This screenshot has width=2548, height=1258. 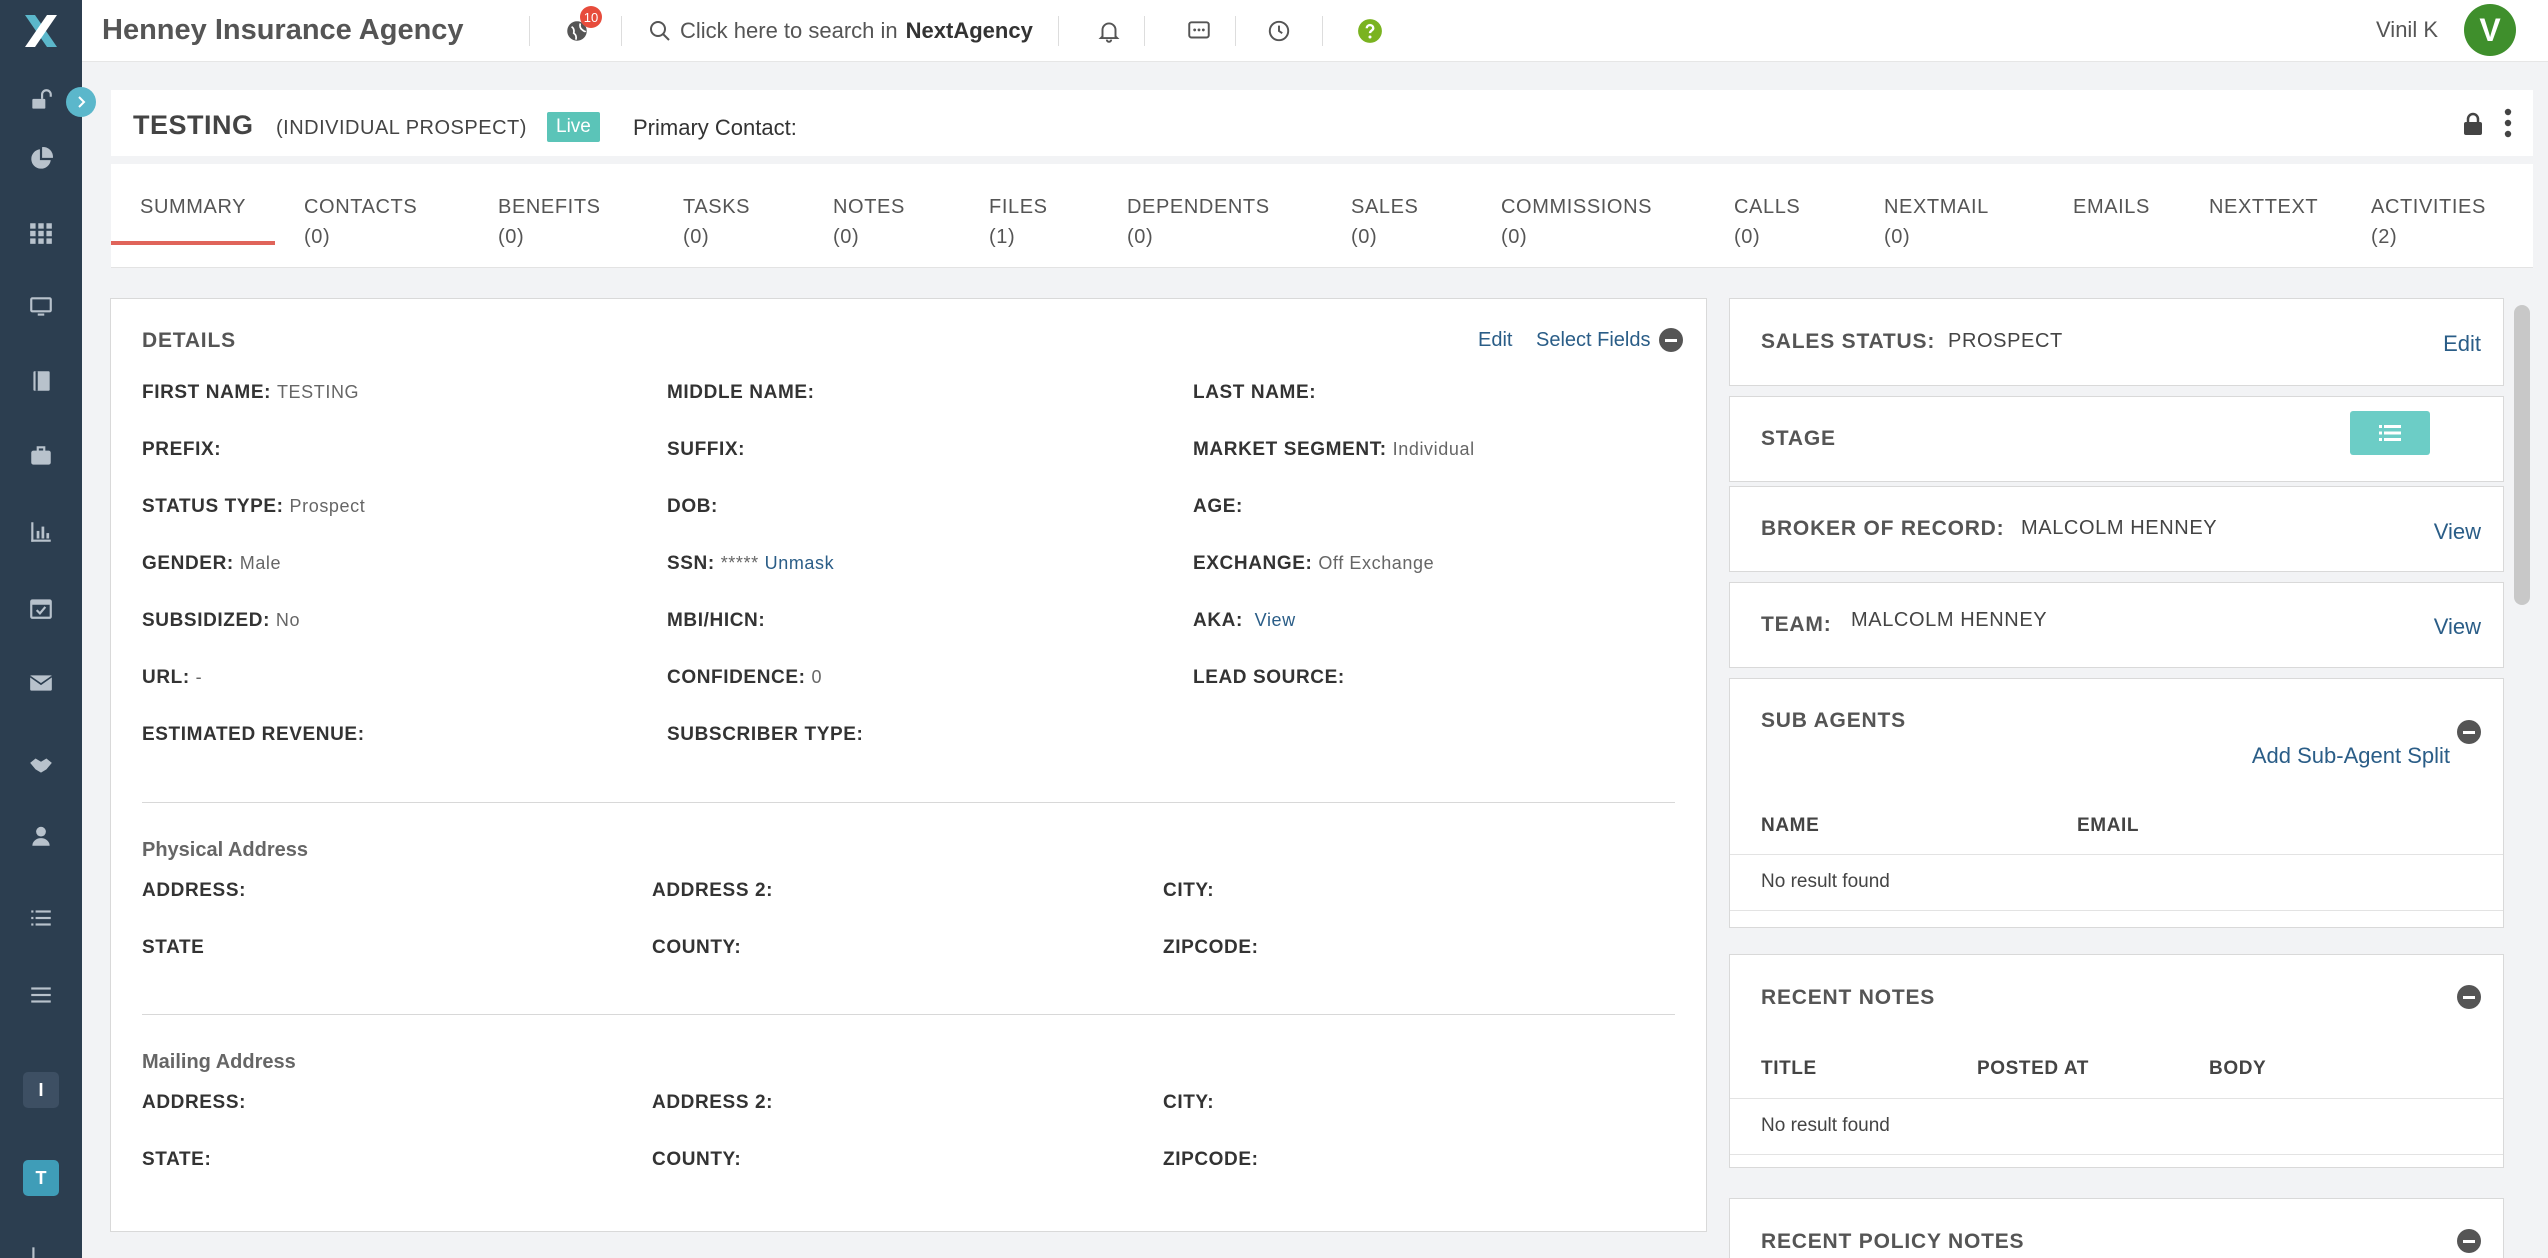 What do you see at coordinates (41, 1178) in the screenshot?
I see `workspace-t-button: T` at bounding box center [41, 1178].